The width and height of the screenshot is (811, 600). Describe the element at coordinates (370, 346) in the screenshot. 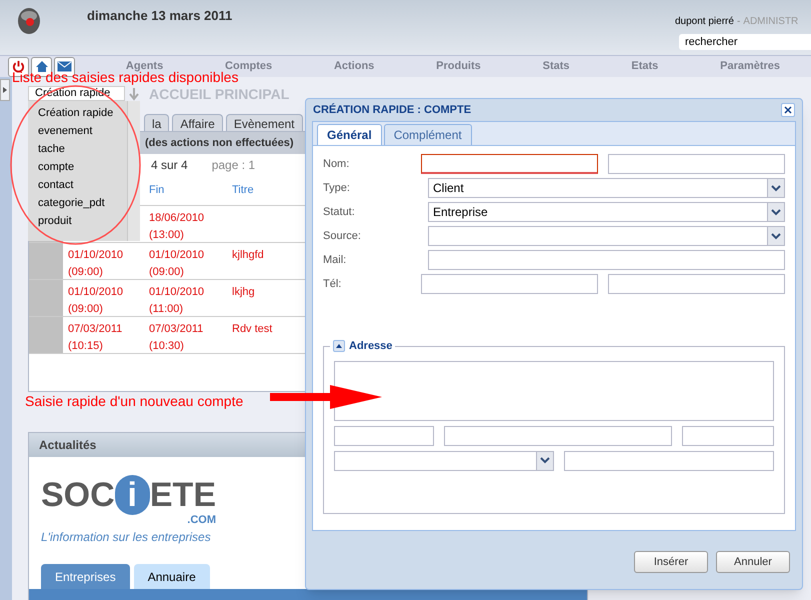

I see `fieldset-legend: Adresse` at that location.